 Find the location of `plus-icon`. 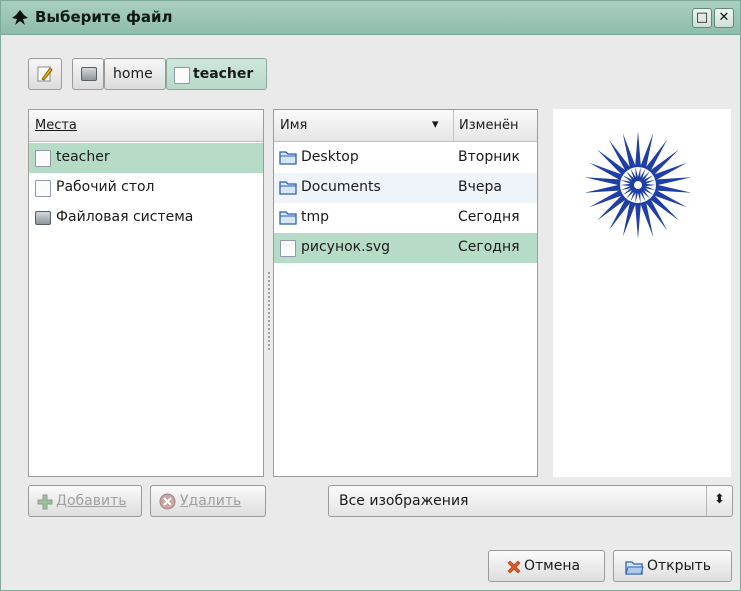

plus-icon is located at coordinates (45, 502).